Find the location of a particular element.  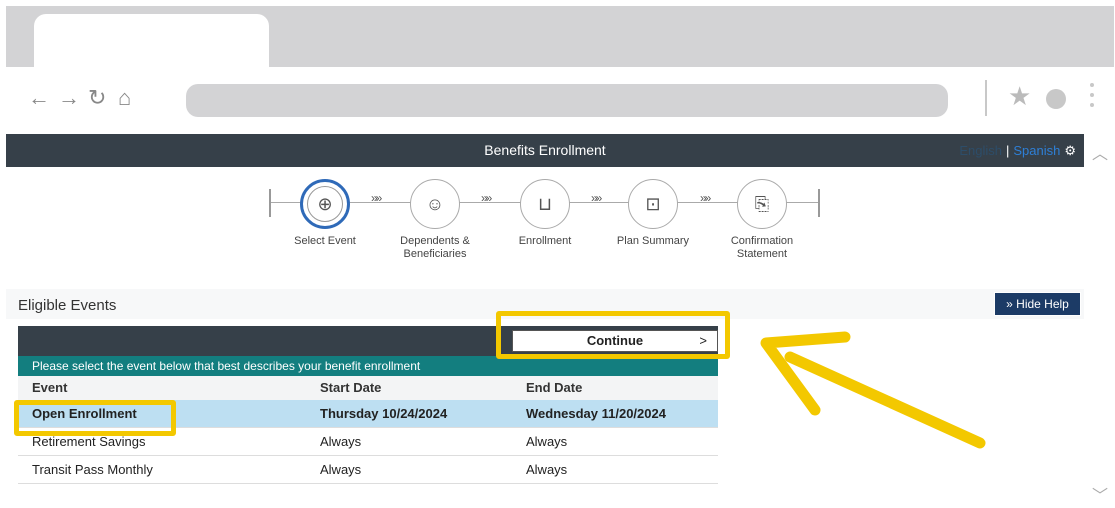

open-enrollment-highlight is located at coordinates (95, 418).